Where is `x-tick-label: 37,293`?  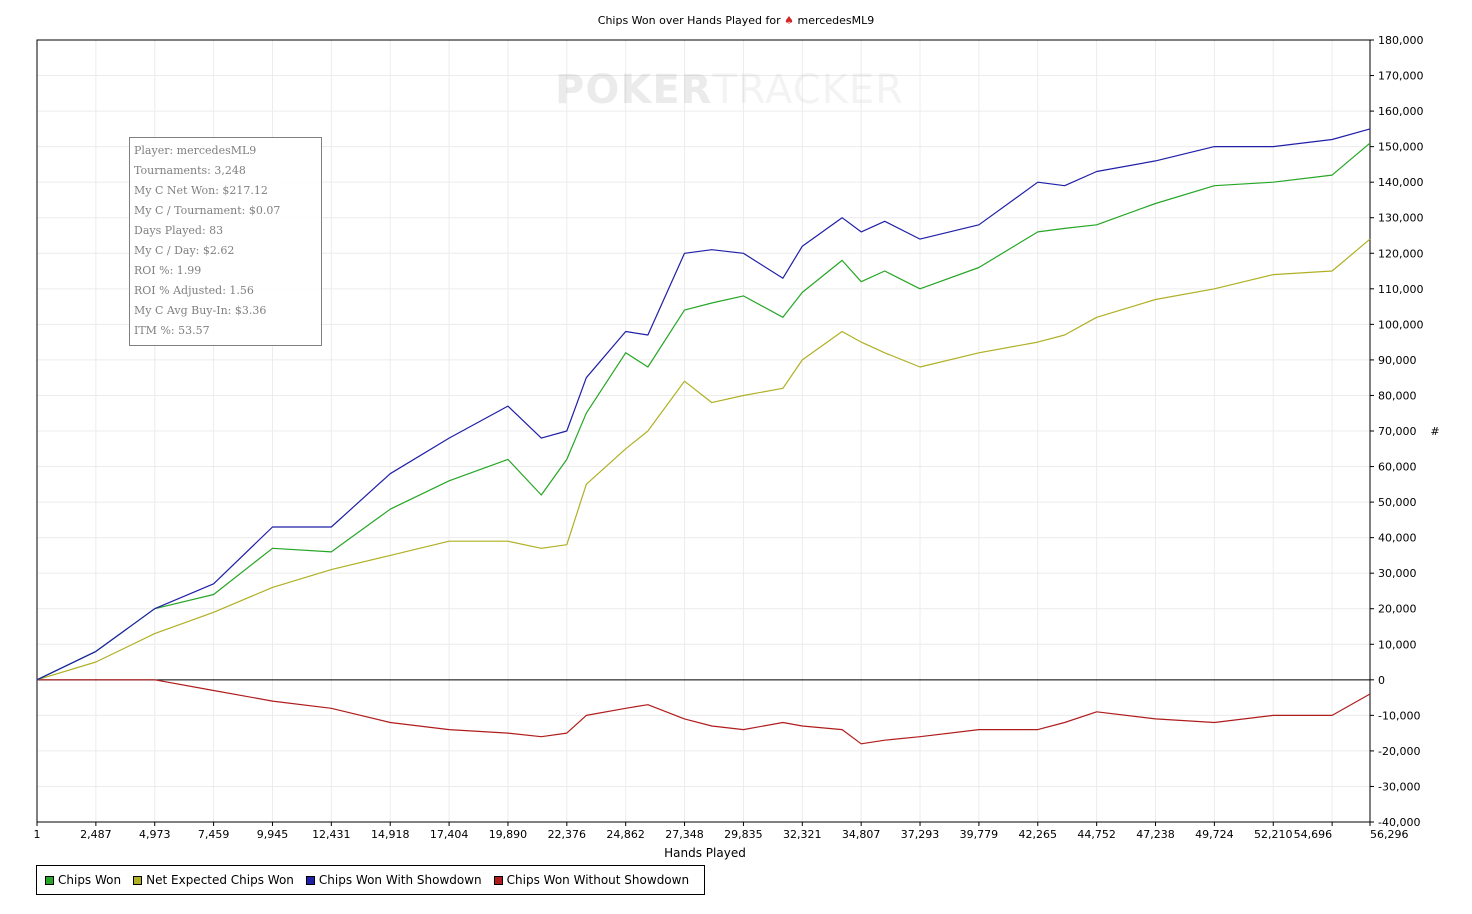 x-tick-label: 37,293 is located at coordinates (920, 834).